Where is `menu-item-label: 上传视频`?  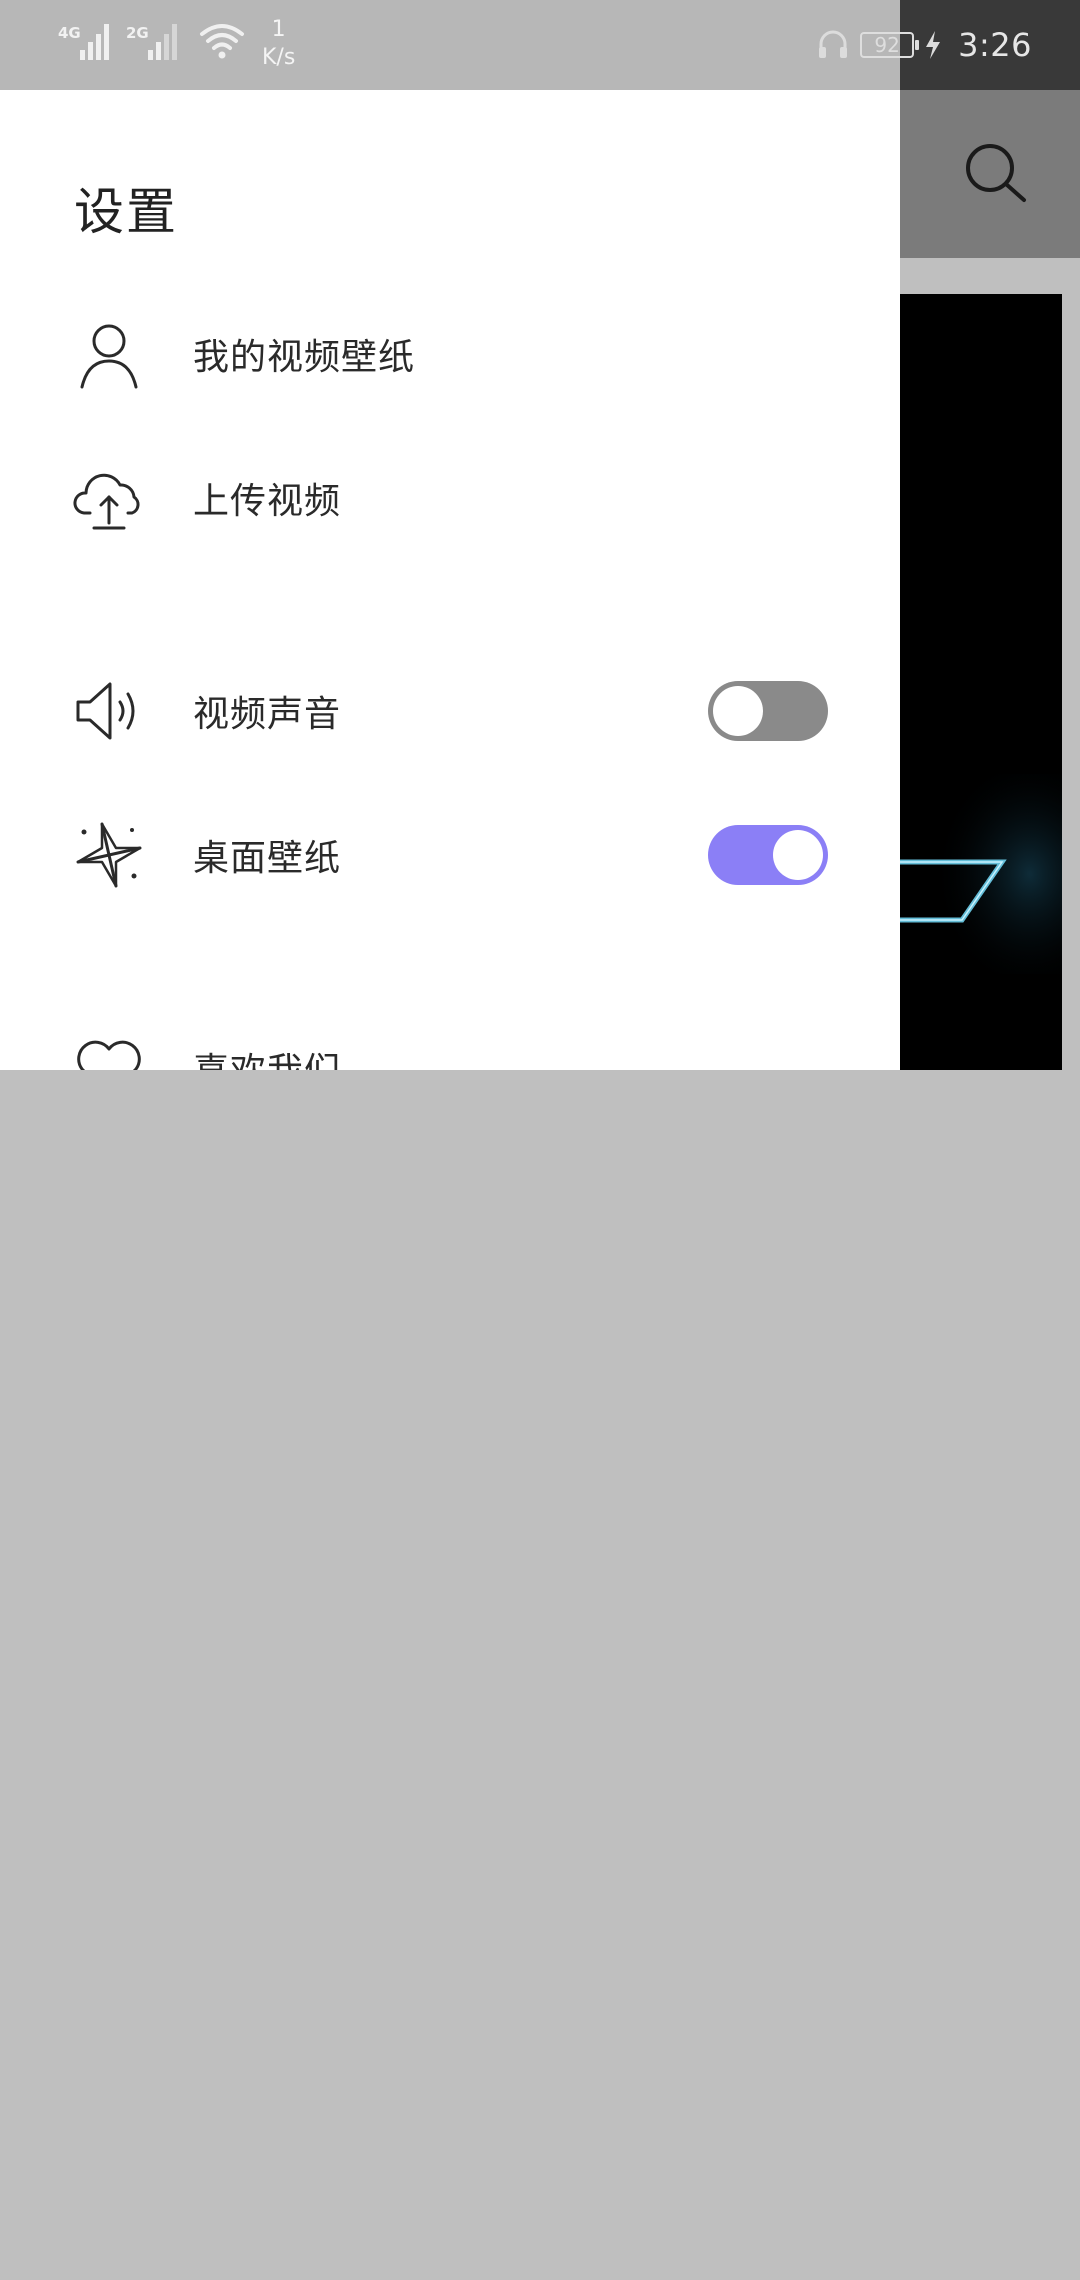 menu-item-label: 上传视频 is located at coordinates (267, 501).